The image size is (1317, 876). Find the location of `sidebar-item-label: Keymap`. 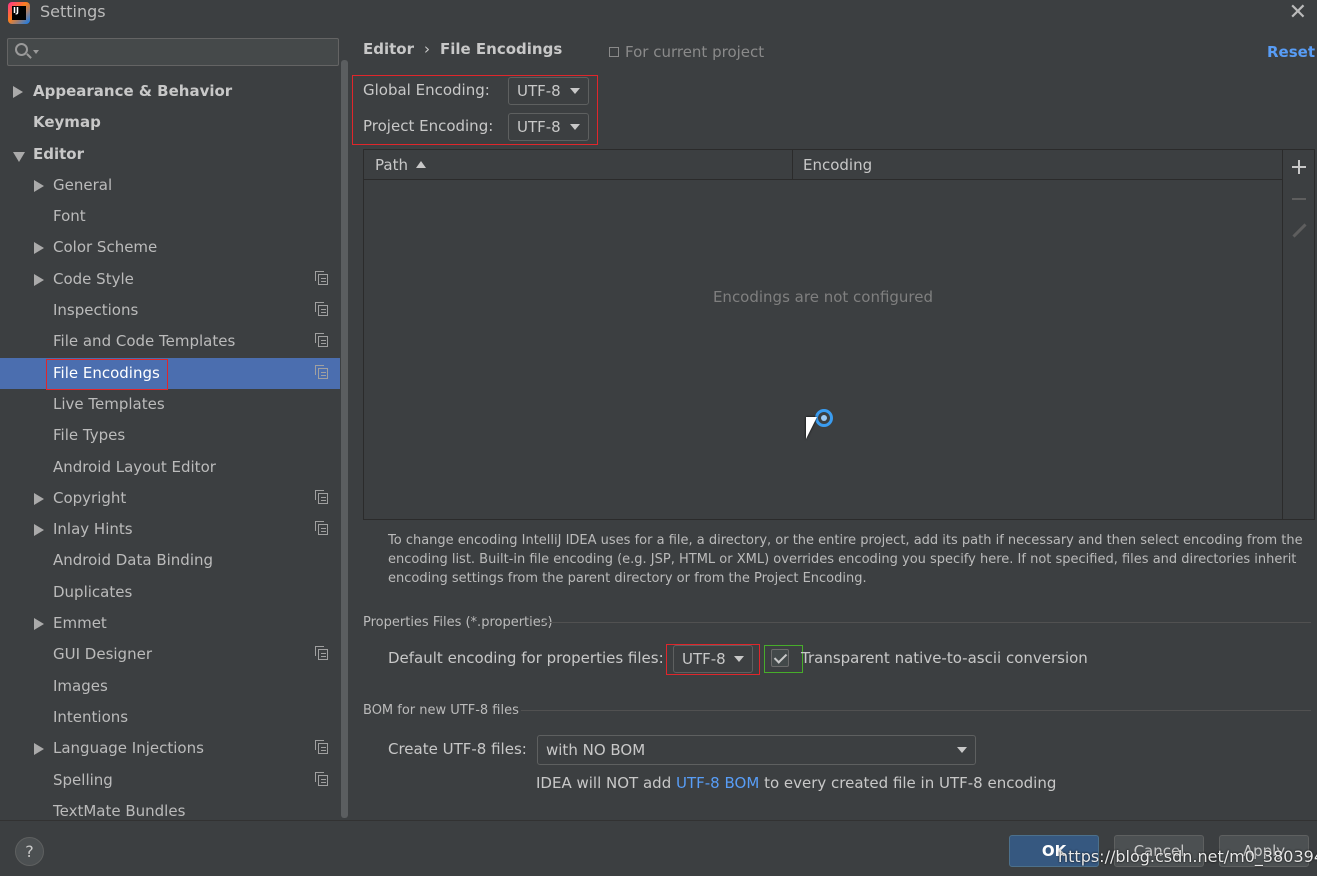

sidebar-item-label: Keymap is located at coordinates (67, 122).